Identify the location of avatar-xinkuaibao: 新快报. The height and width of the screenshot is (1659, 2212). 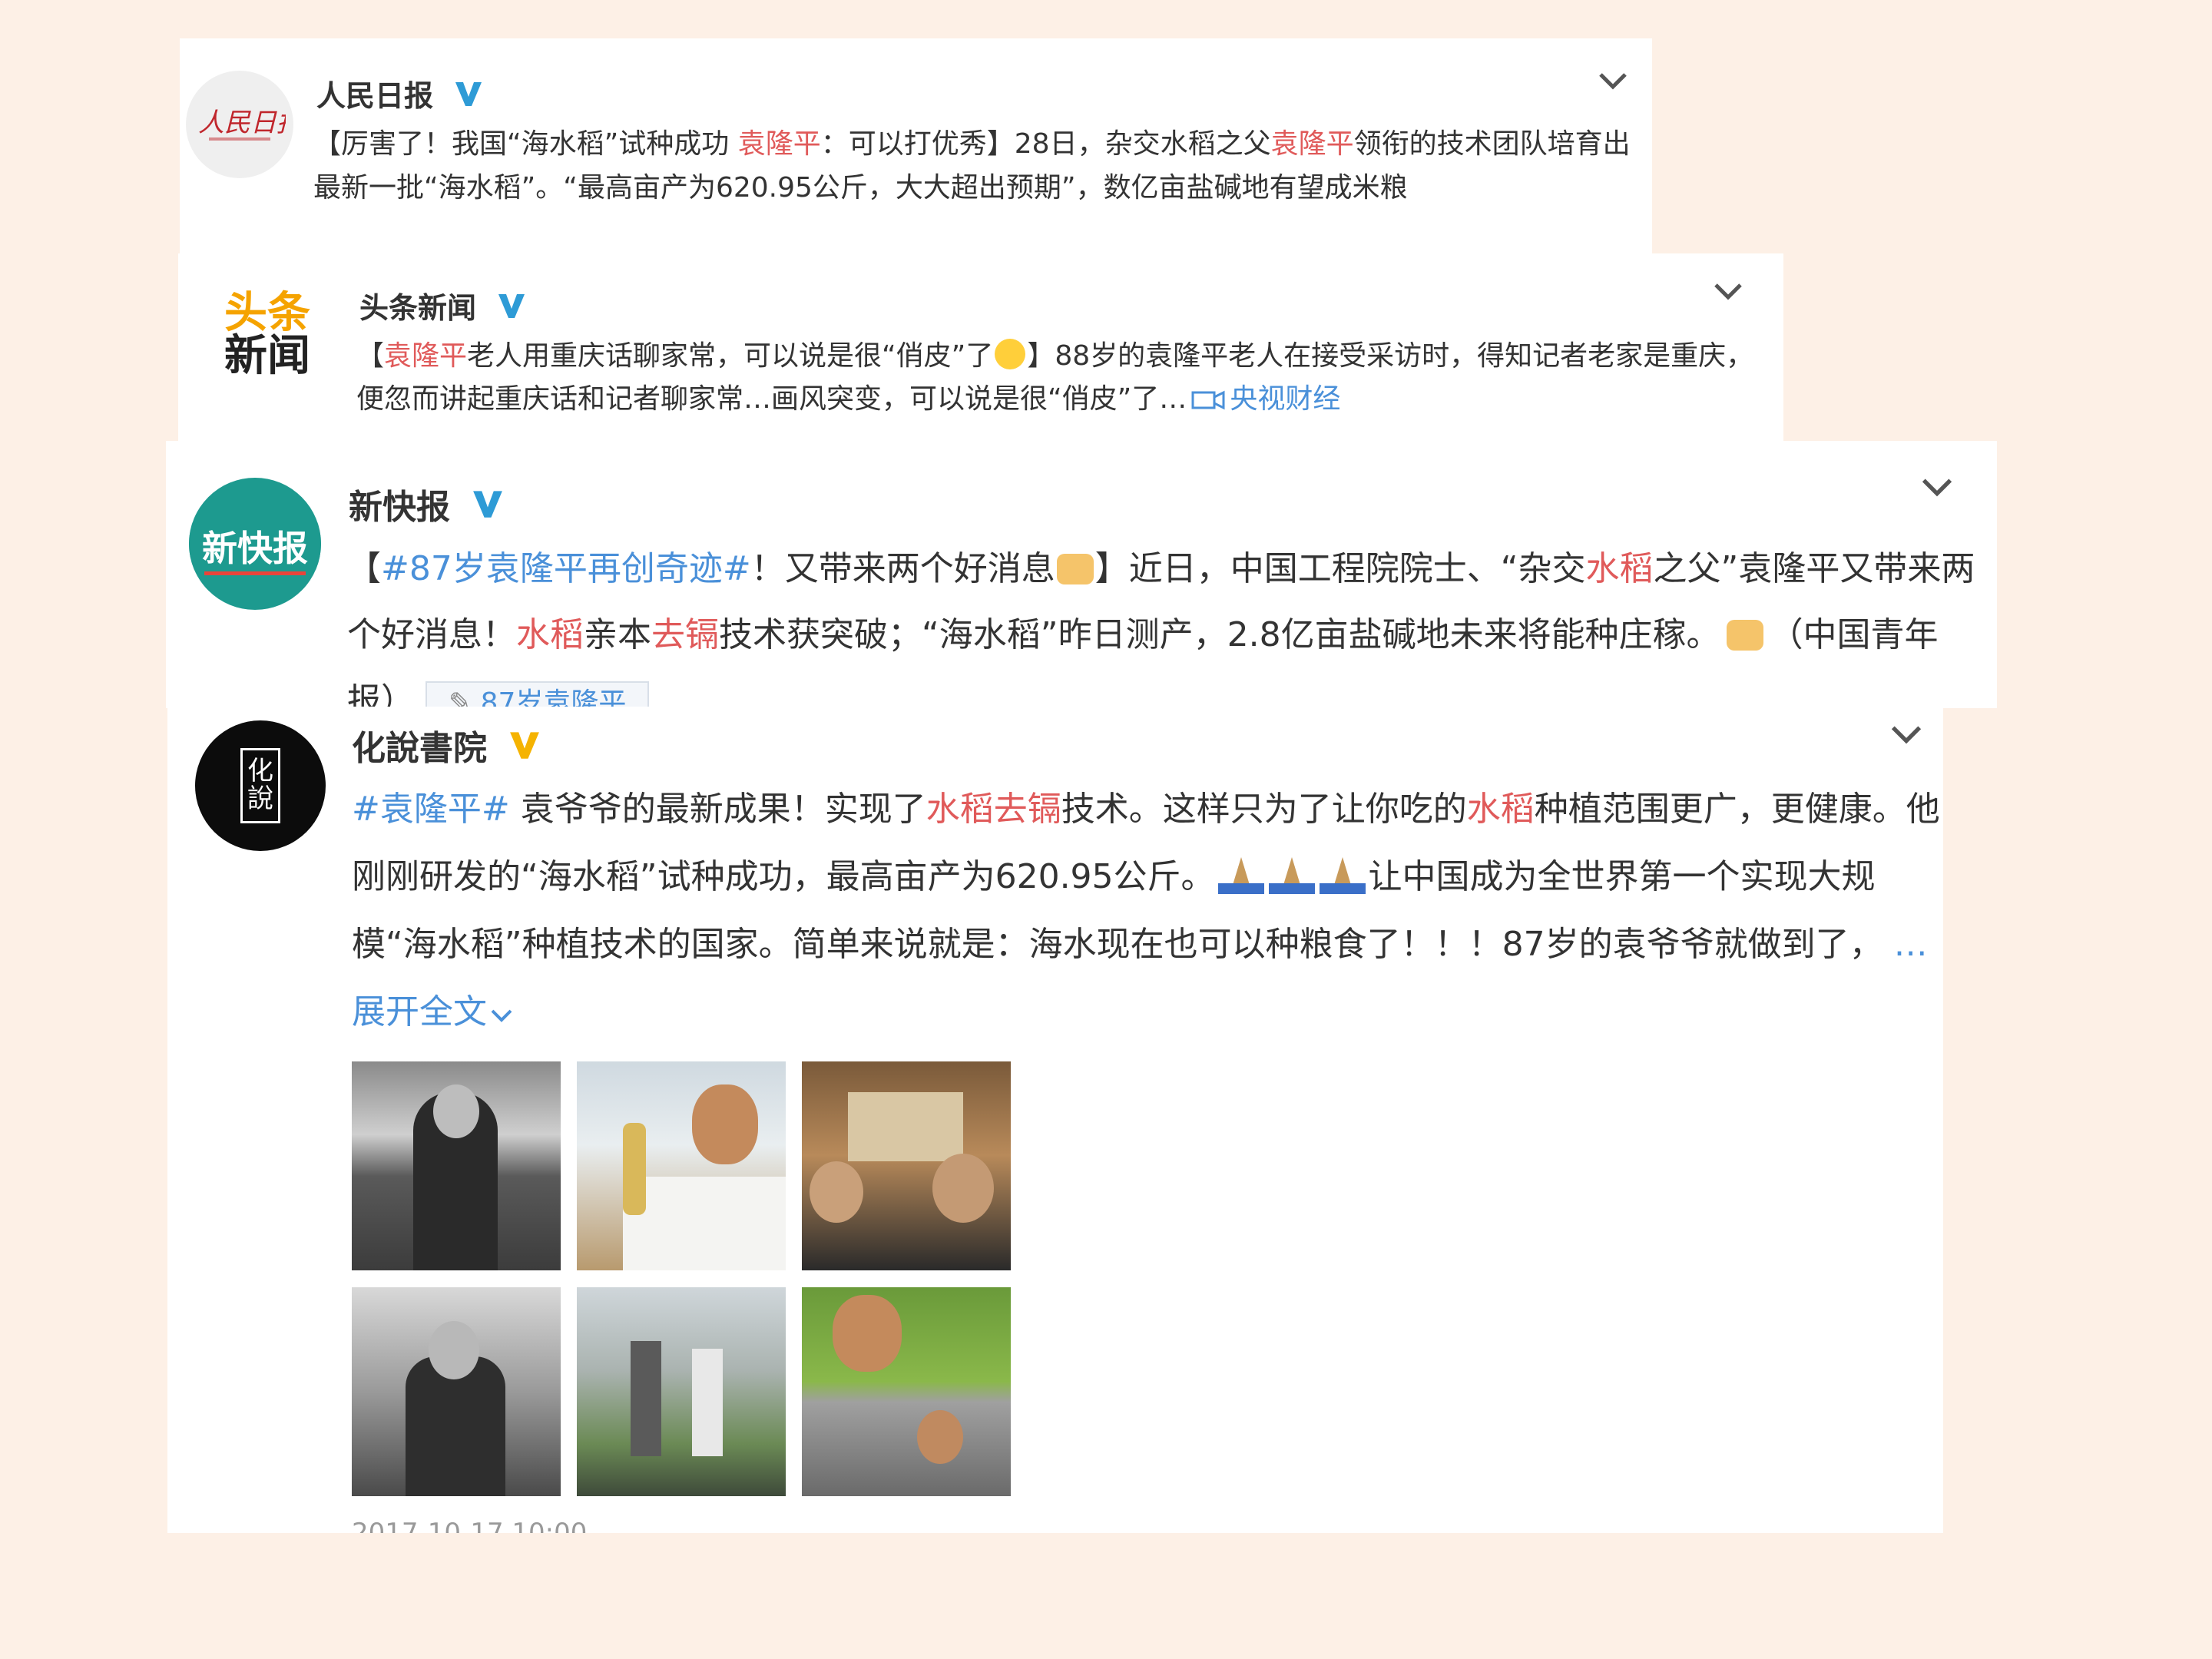
(255, 544).